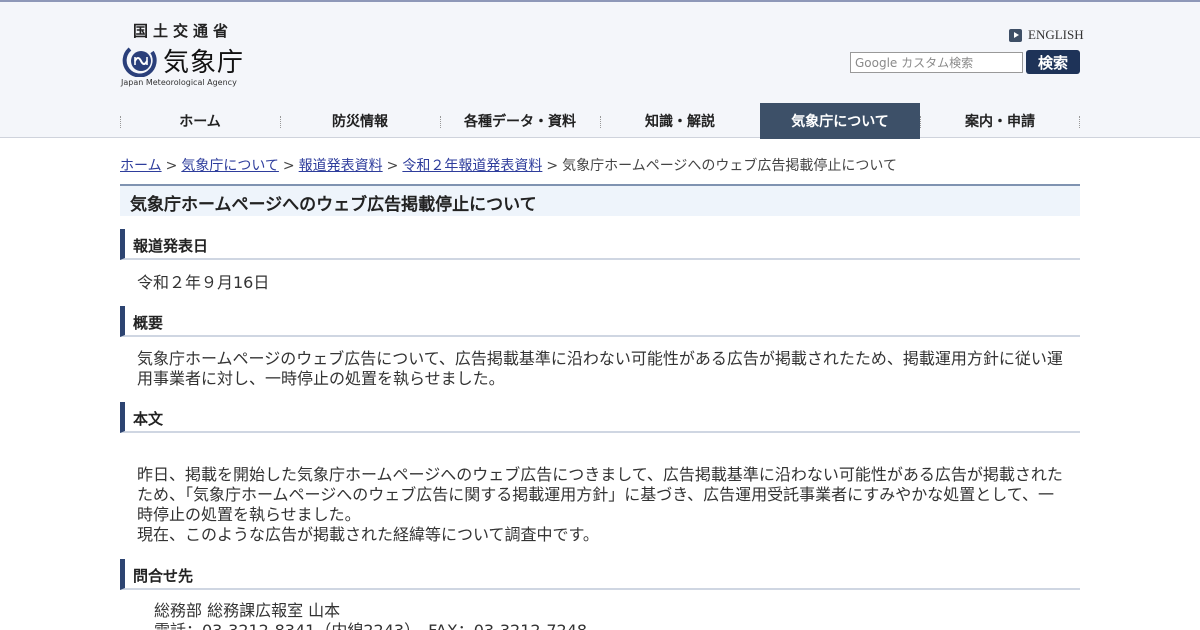 The height and width of the screenshot is (630, 1200). Describe the element at coordinates (1000, 121) in the screenshot. I see `nav-item-guide: 案内・申請` at that location.